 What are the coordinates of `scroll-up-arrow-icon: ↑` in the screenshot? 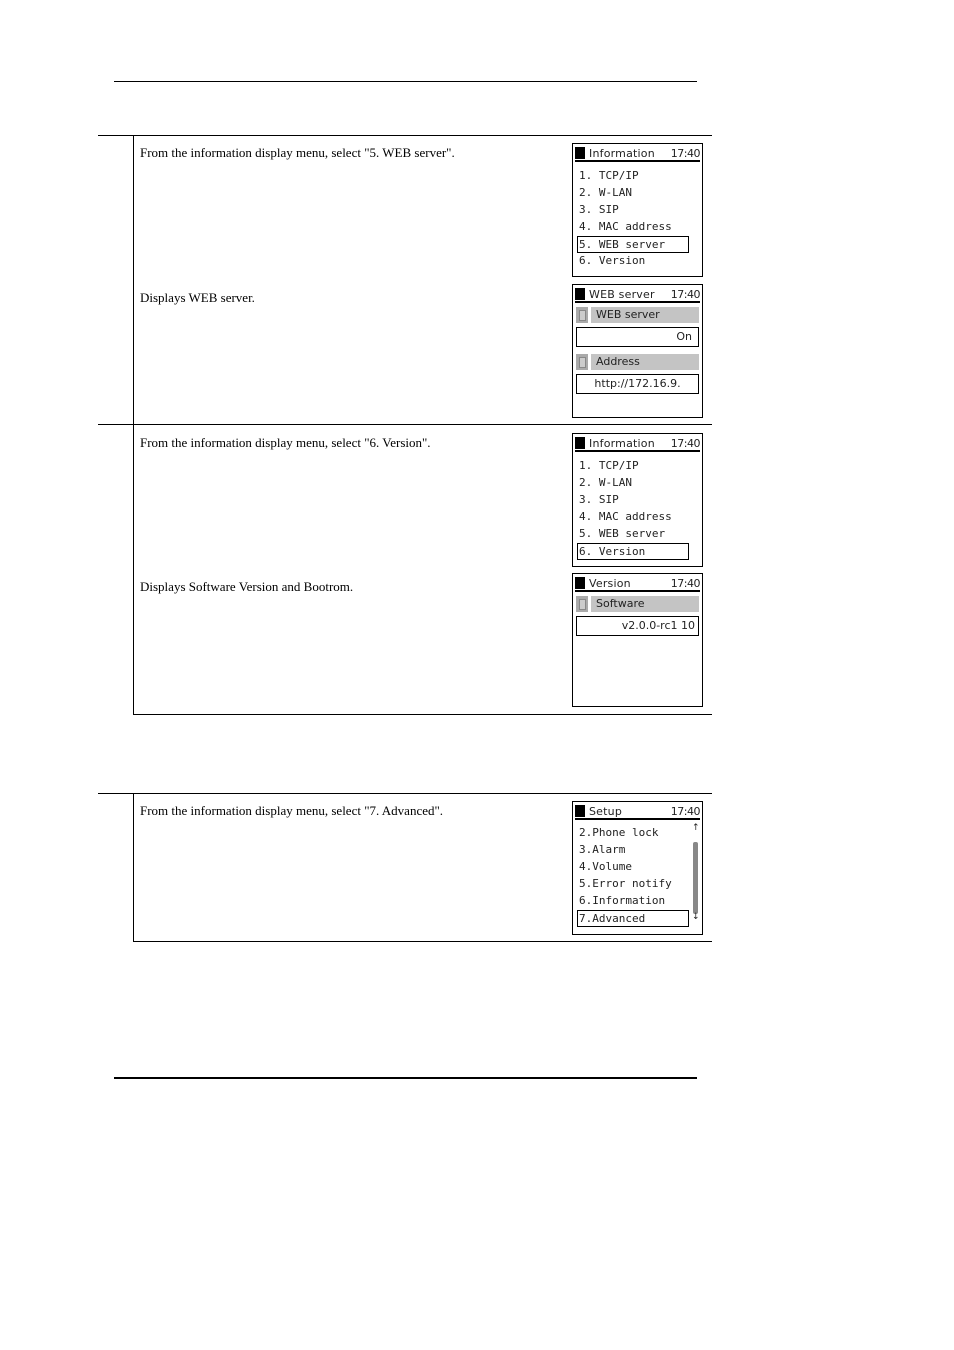 It's located at (696, 828).